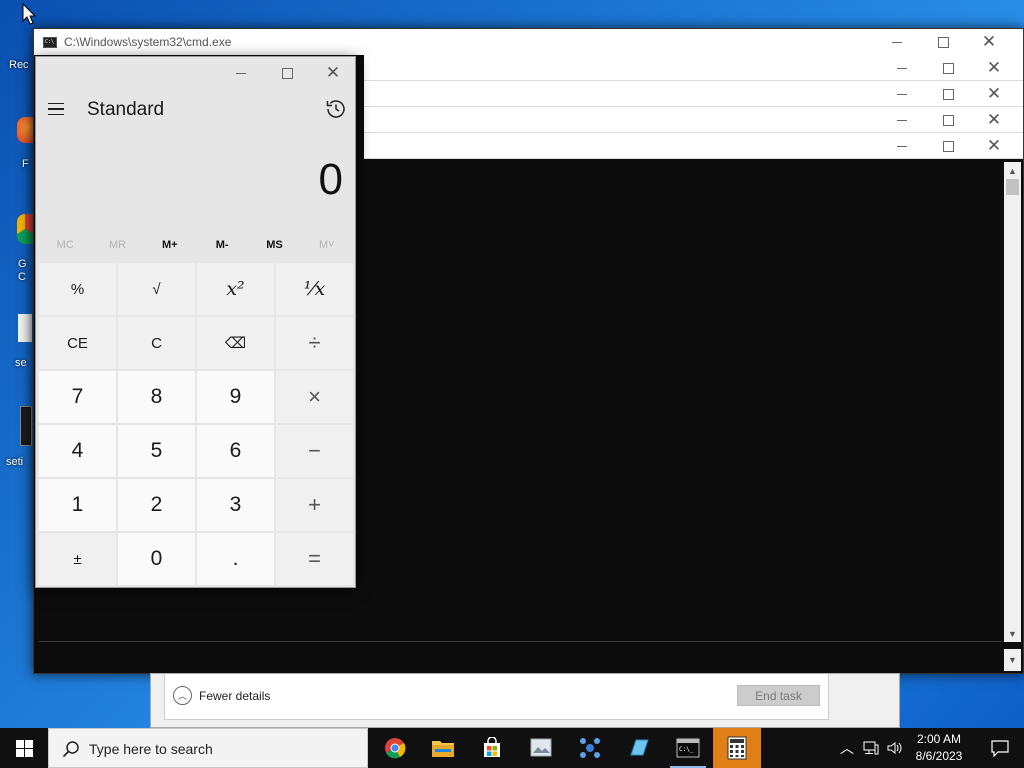  I want to click on microsoft-store-icon, so click(492, 748).